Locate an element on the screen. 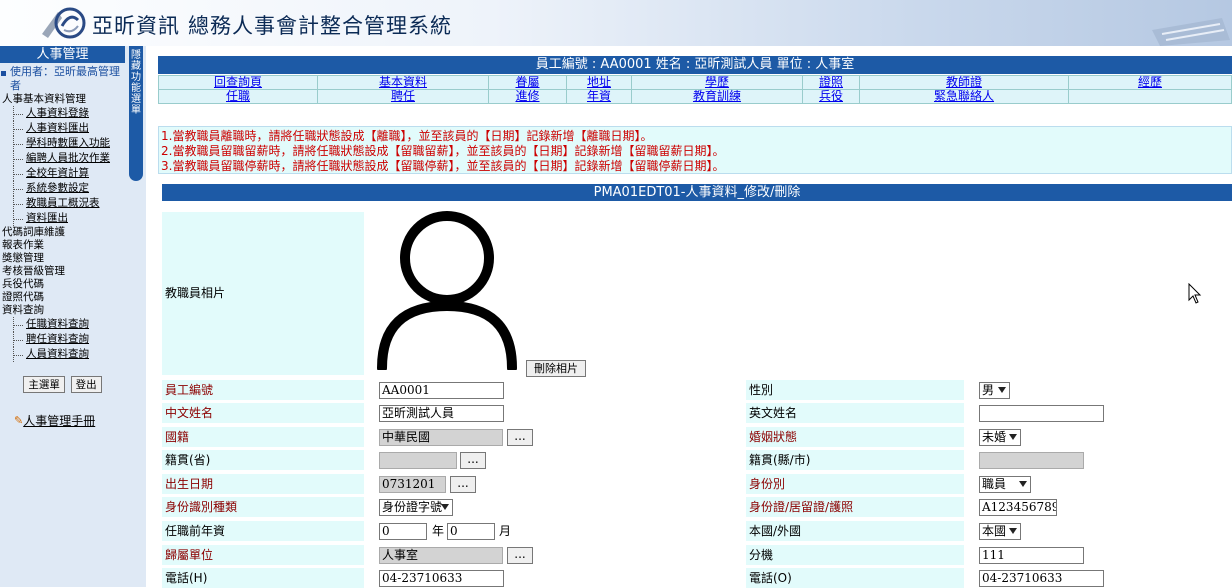  nav-cell: 聘任 is located at coordinates (403, 96).